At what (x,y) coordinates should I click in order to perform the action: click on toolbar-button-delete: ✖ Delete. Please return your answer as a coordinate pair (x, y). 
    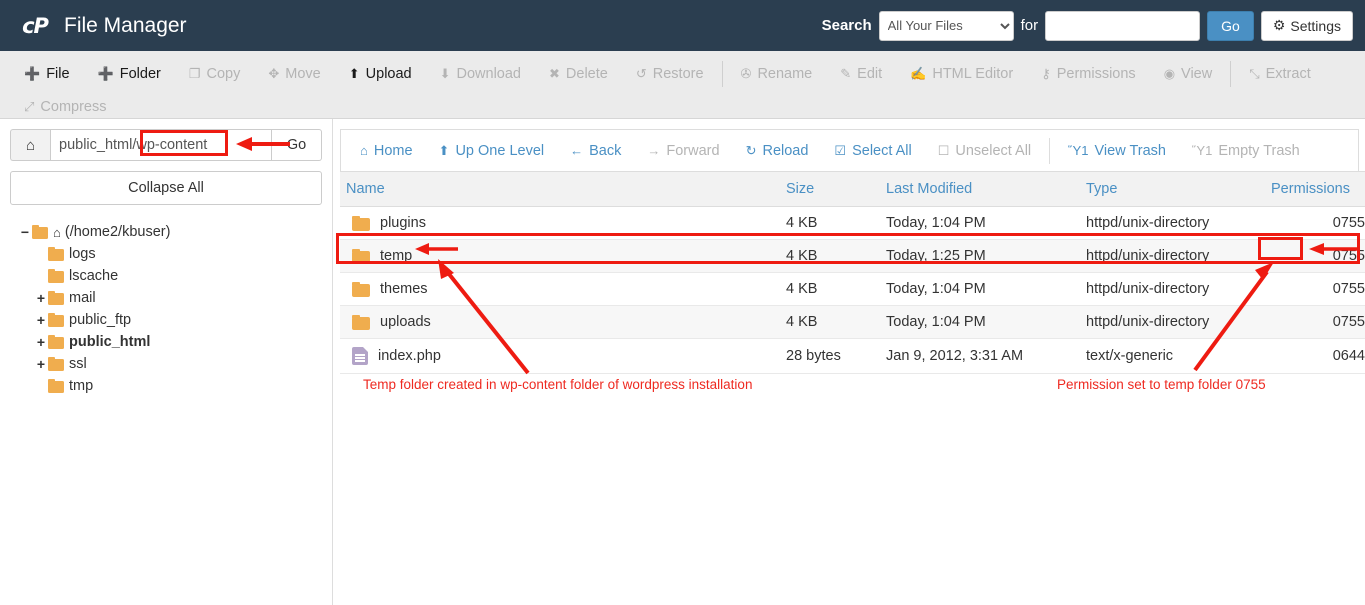
    Looking at the image, I should click on (578, 74).